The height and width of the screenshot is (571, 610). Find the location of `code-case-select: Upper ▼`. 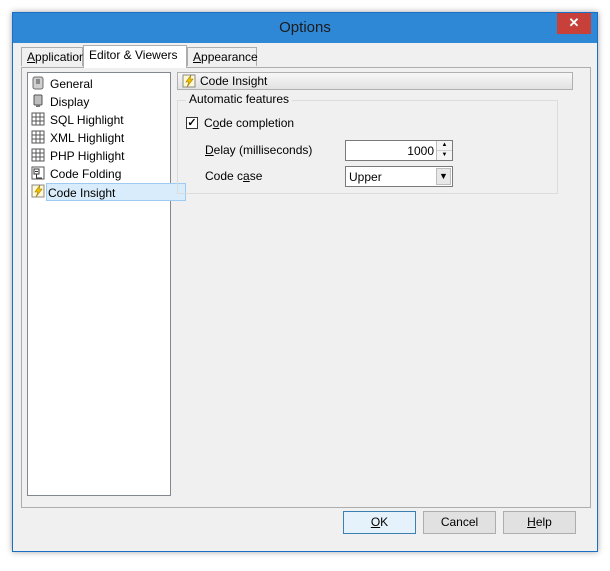

code-case-select: Upper ▼ is located at coordinates (399, 176).